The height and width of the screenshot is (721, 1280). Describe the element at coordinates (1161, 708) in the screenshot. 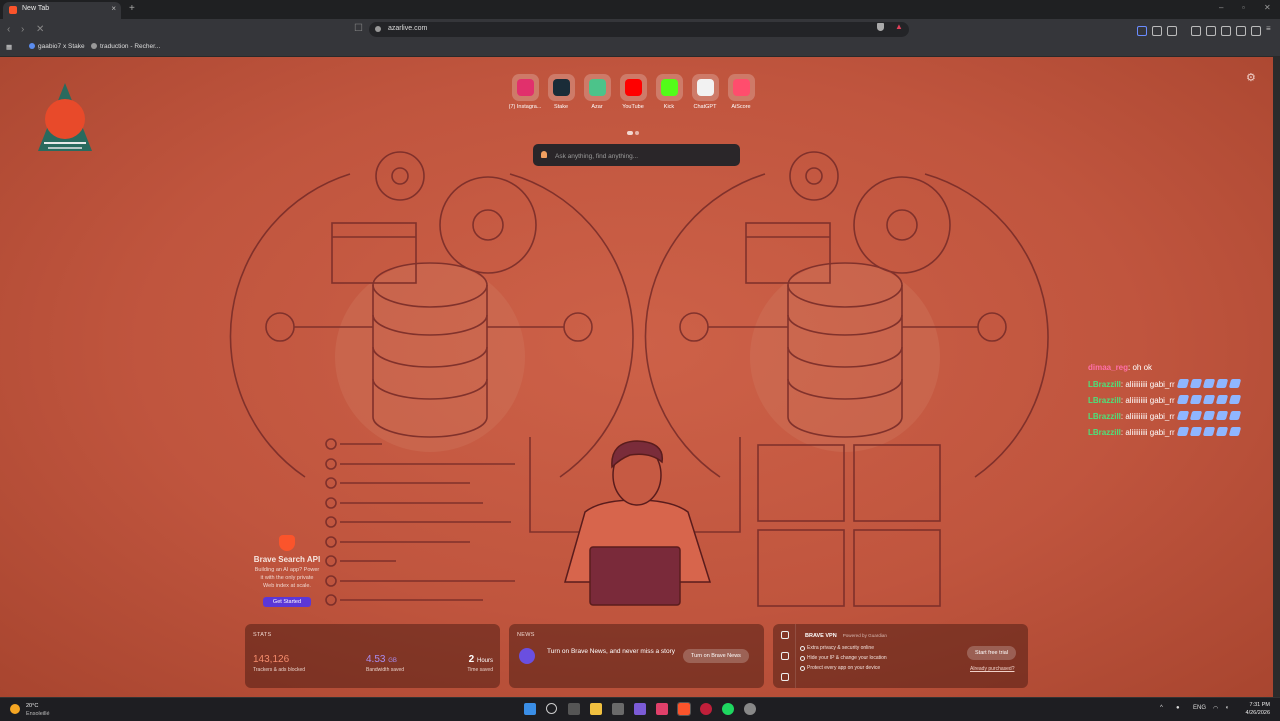

I see `tray-overflow-icon: ^` at that location.